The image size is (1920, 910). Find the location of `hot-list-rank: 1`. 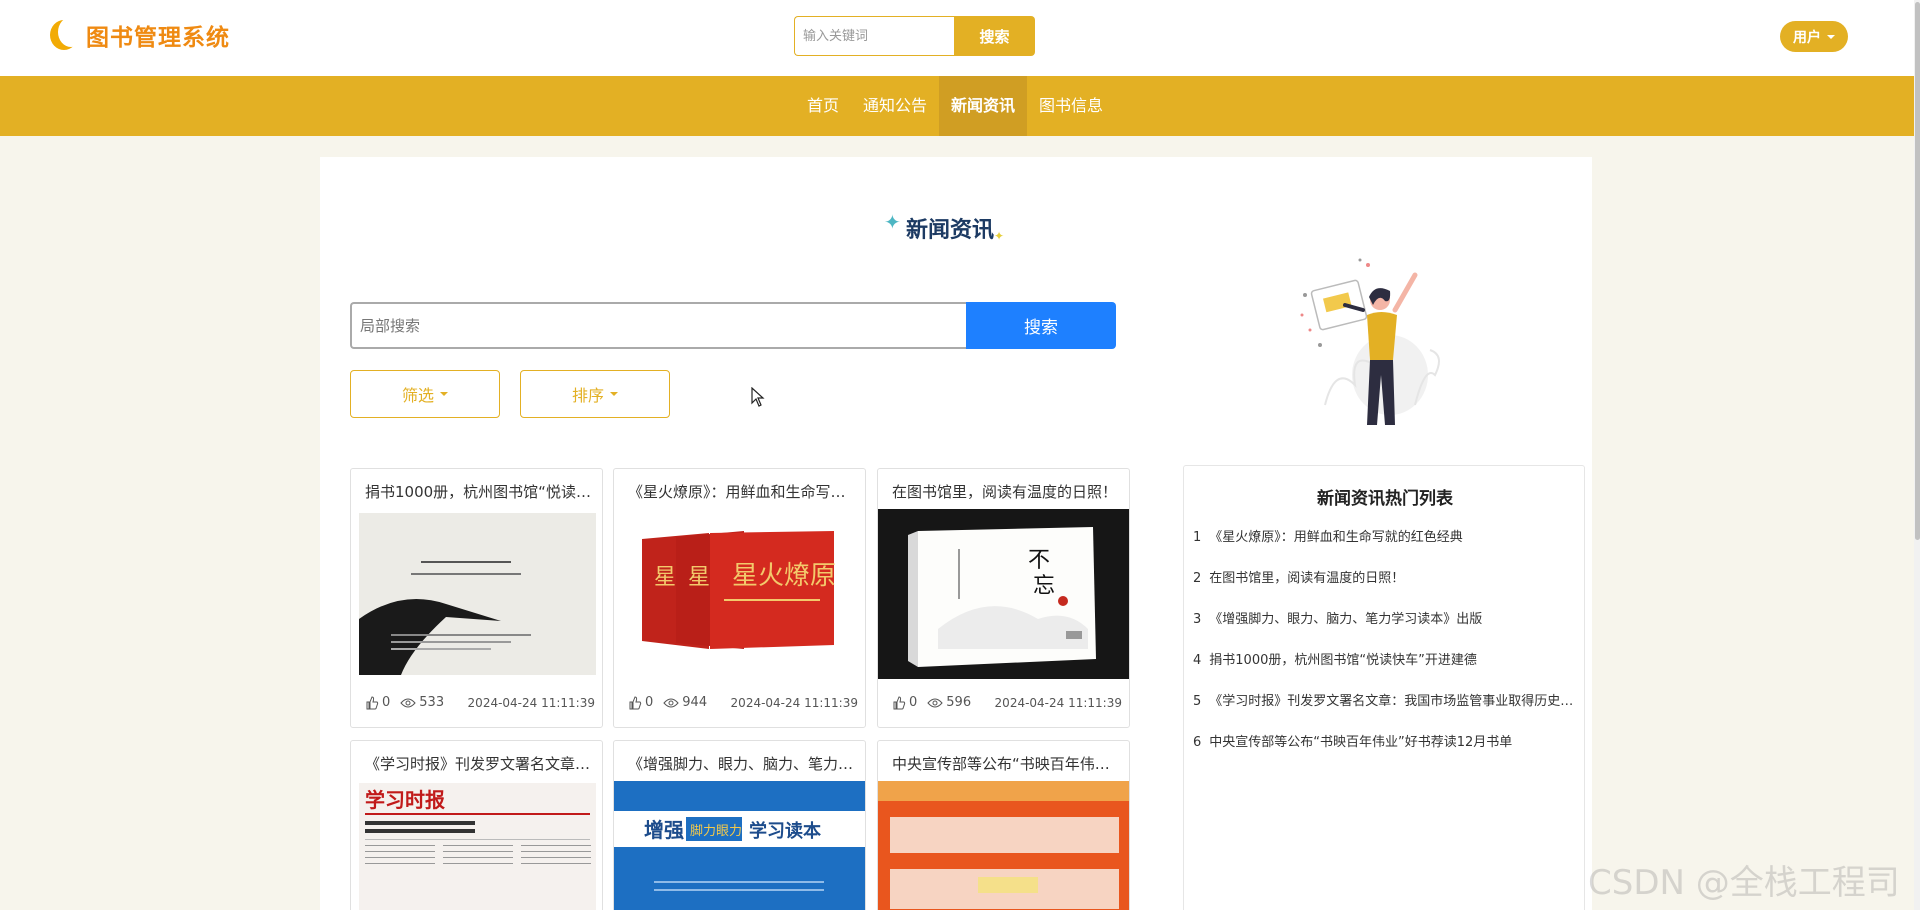

hot-list-rank: 1 is located at coordinates (1197, 537).